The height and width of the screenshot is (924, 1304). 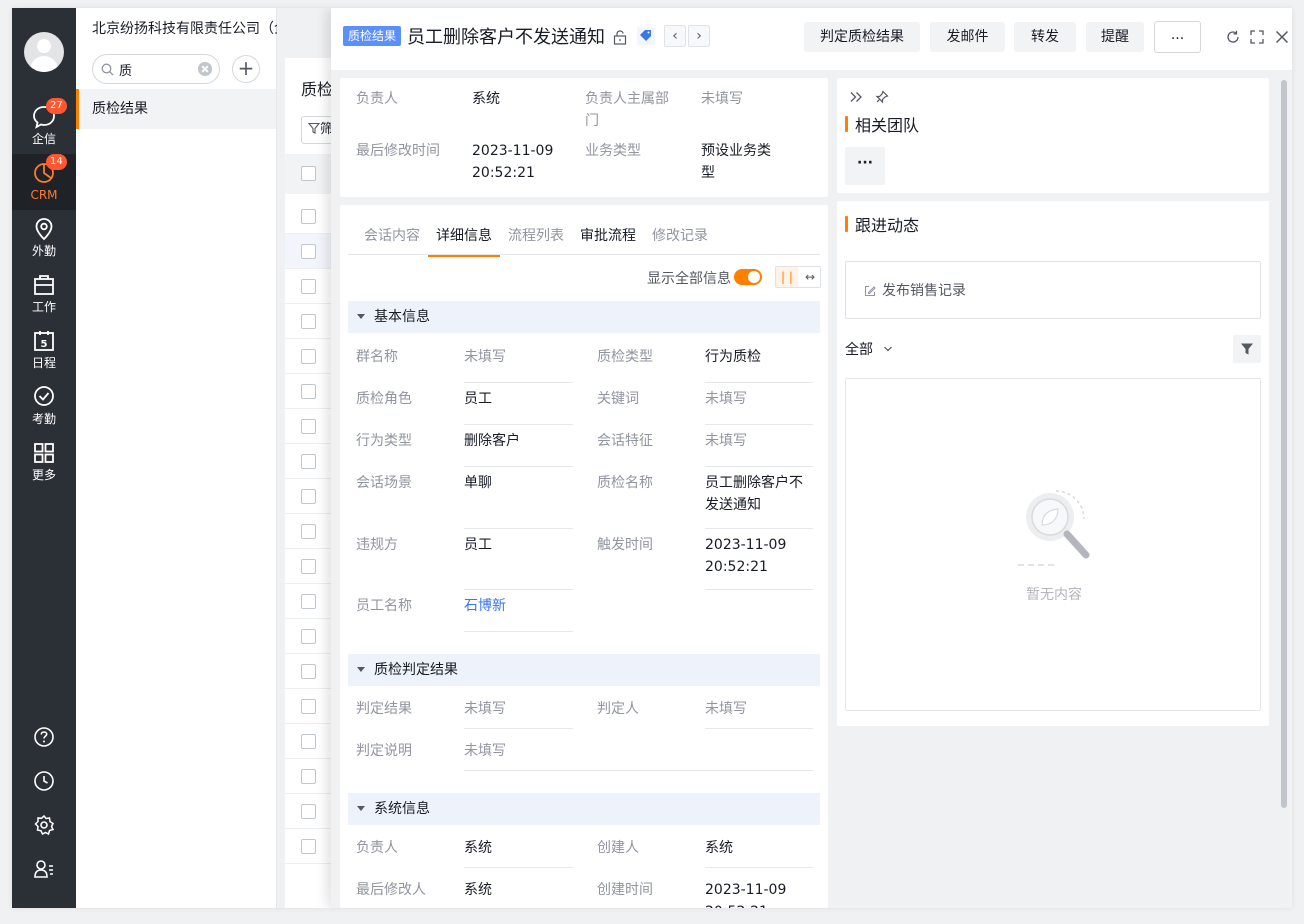 What do you see at coordinates (1284, 444) in the screenshot?
I see `scrollbar-thumb` at bounding box center [1284, 444].